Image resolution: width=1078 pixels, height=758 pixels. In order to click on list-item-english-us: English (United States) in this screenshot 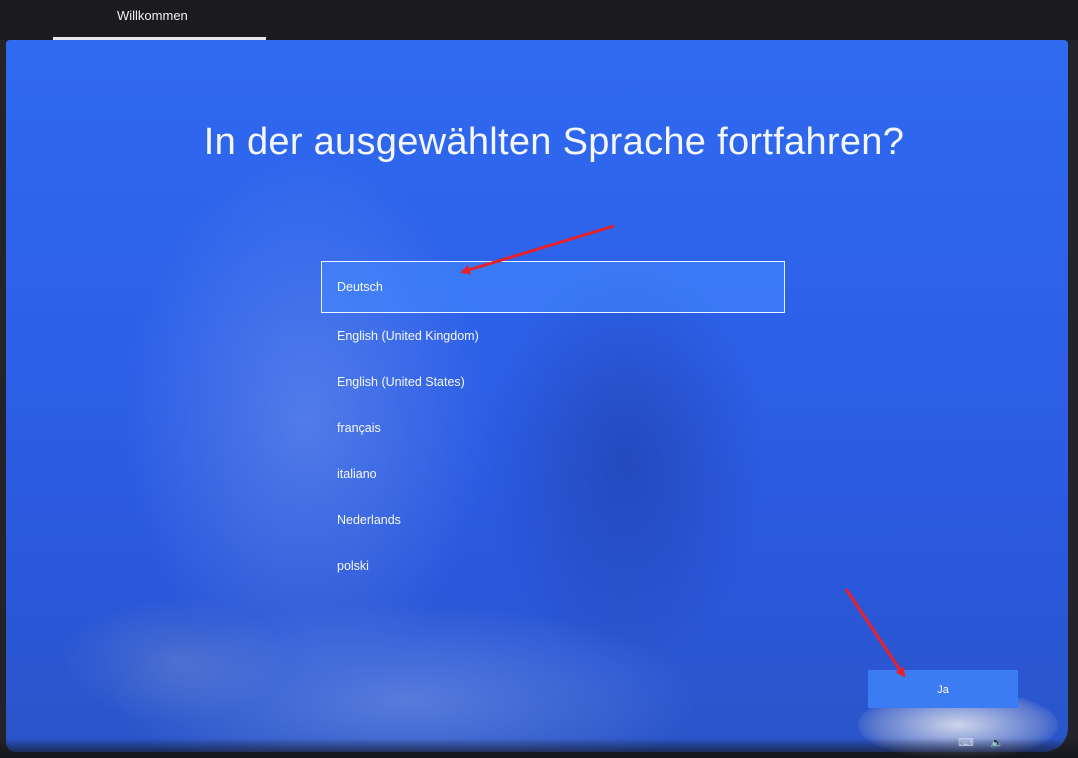, I will do `click(553, 382)`.